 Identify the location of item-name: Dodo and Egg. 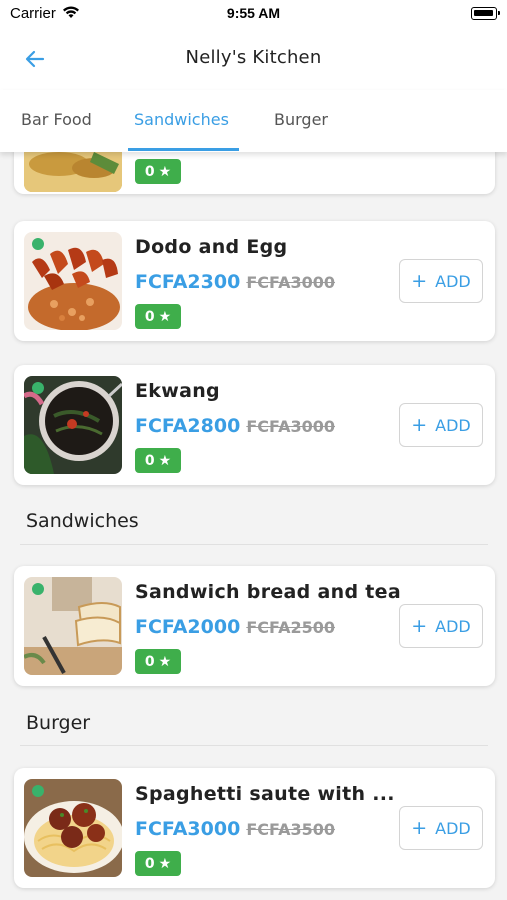
(211, 247).